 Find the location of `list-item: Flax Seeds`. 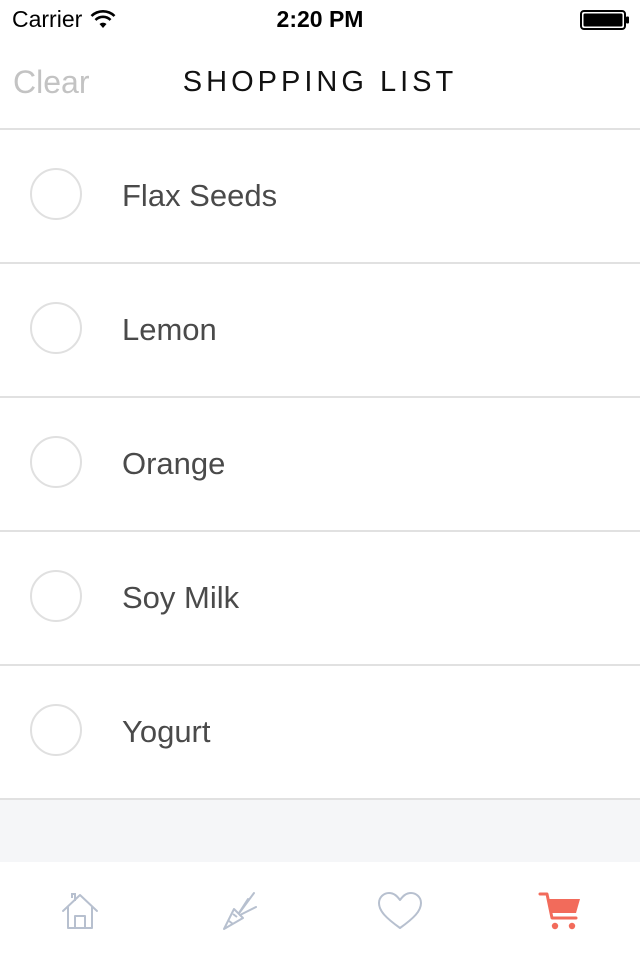

list-item: Flax Seeds is located at coordinates (320, 197).